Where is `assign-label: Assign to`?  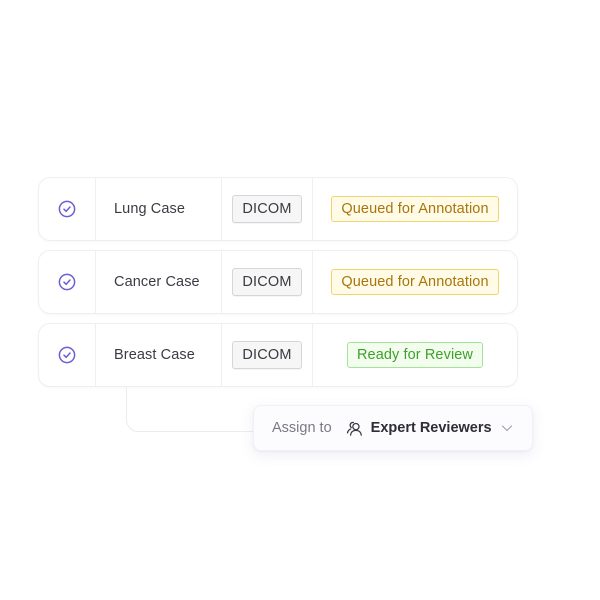 assign-label: Assign to is located at coordinates (302, 428).